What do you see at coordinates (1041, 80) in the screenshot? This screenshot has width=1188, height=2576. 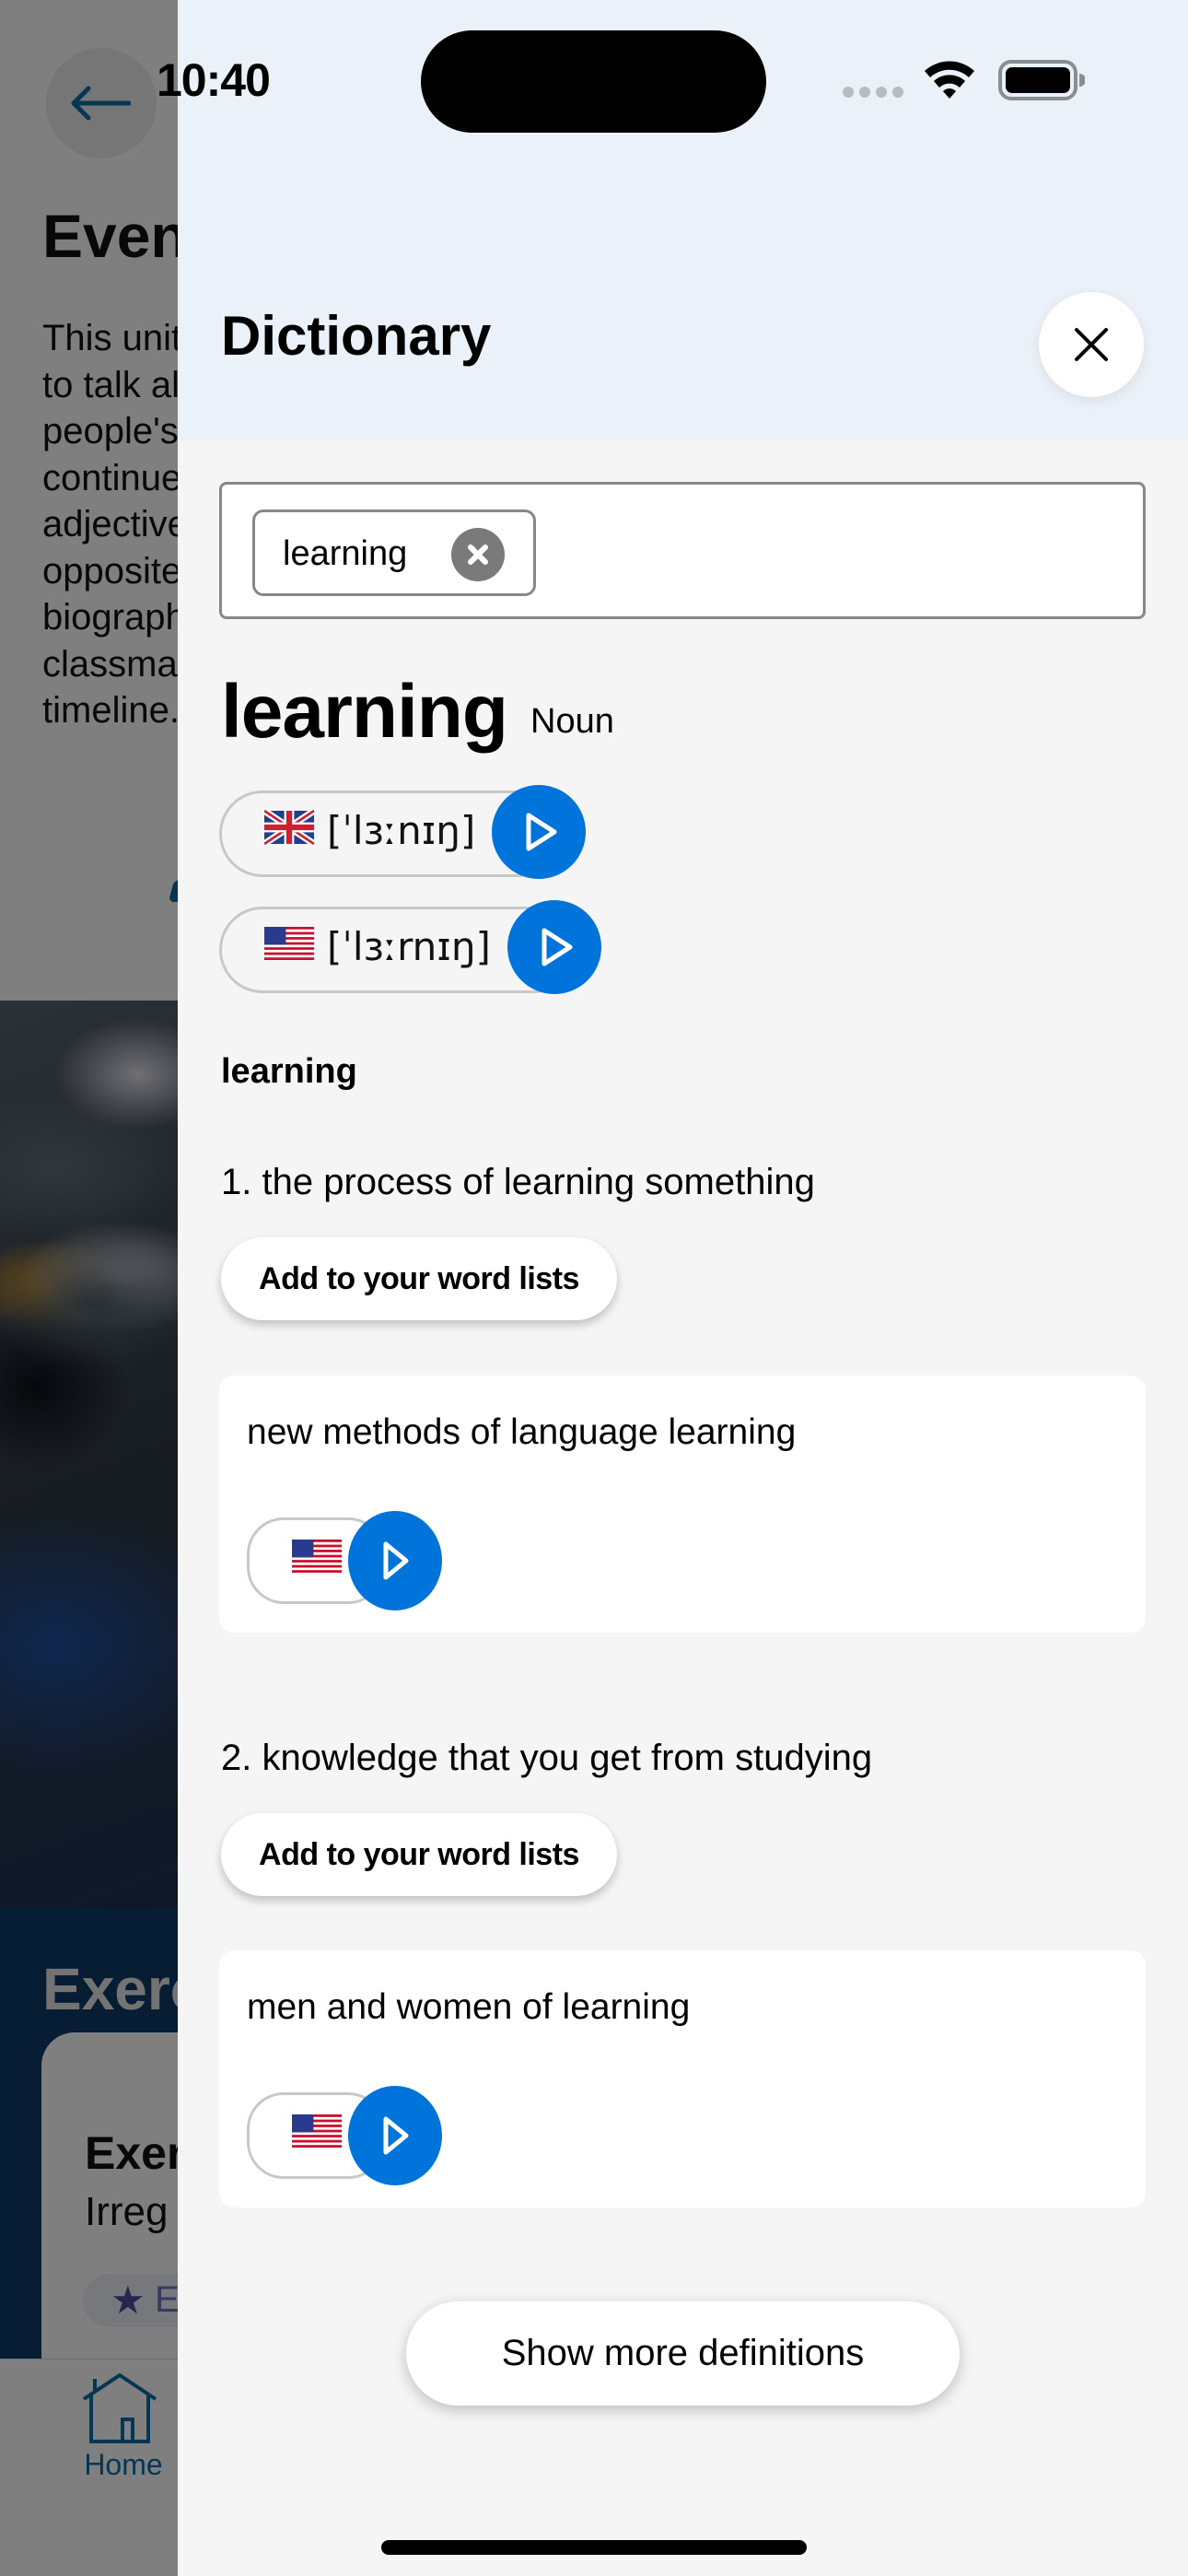 I see `battery-icon` at bounding box center [1041, 80].